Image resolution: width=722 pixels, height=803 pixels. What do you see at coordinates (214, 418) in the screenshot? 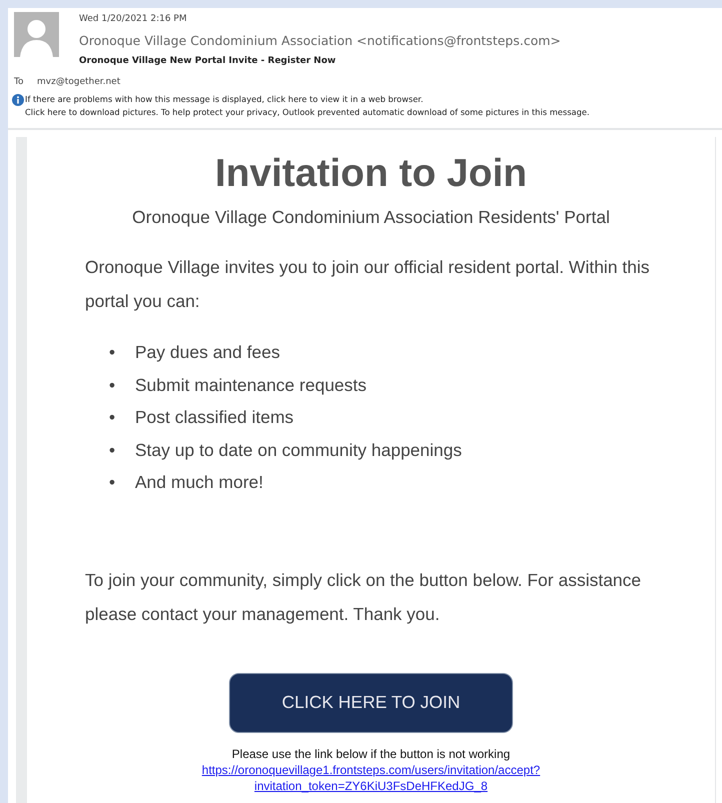
I see `list-item: Post classified items` at bounding box center [214, 418].